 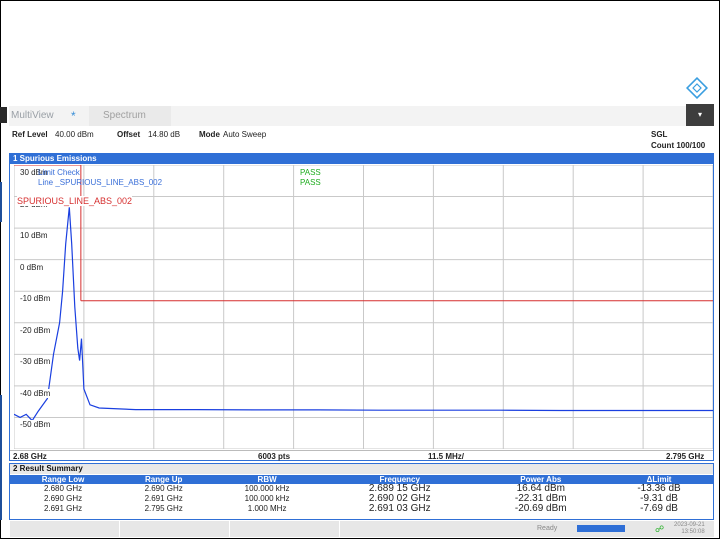 What do you see at coordinates (164, 134) in the screenshot?
I see `offset-value: 14.80 dB` at bounding box center [164, 134].